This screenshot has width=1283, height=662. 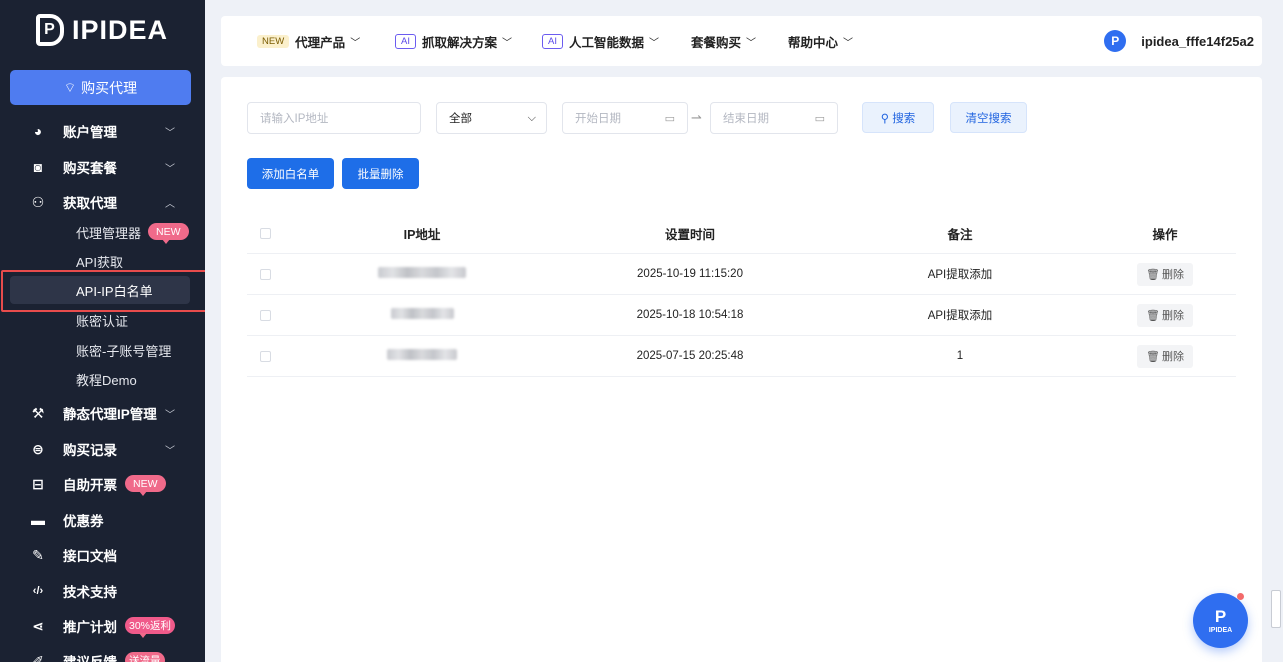 I want to click on select-all-checkbox, so click(x=265, y=233).